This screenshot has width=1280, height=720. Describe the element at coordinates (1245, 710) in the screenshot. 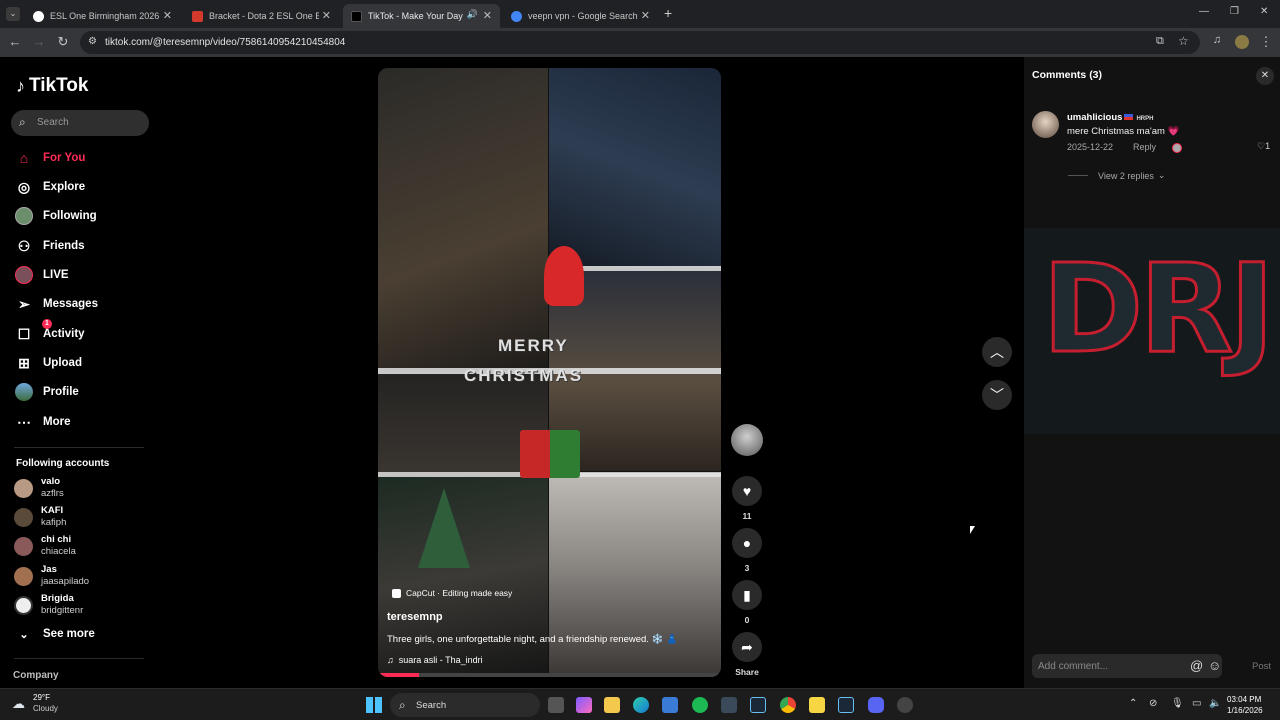

I see `clock-date: 1/16/2026` at that location.